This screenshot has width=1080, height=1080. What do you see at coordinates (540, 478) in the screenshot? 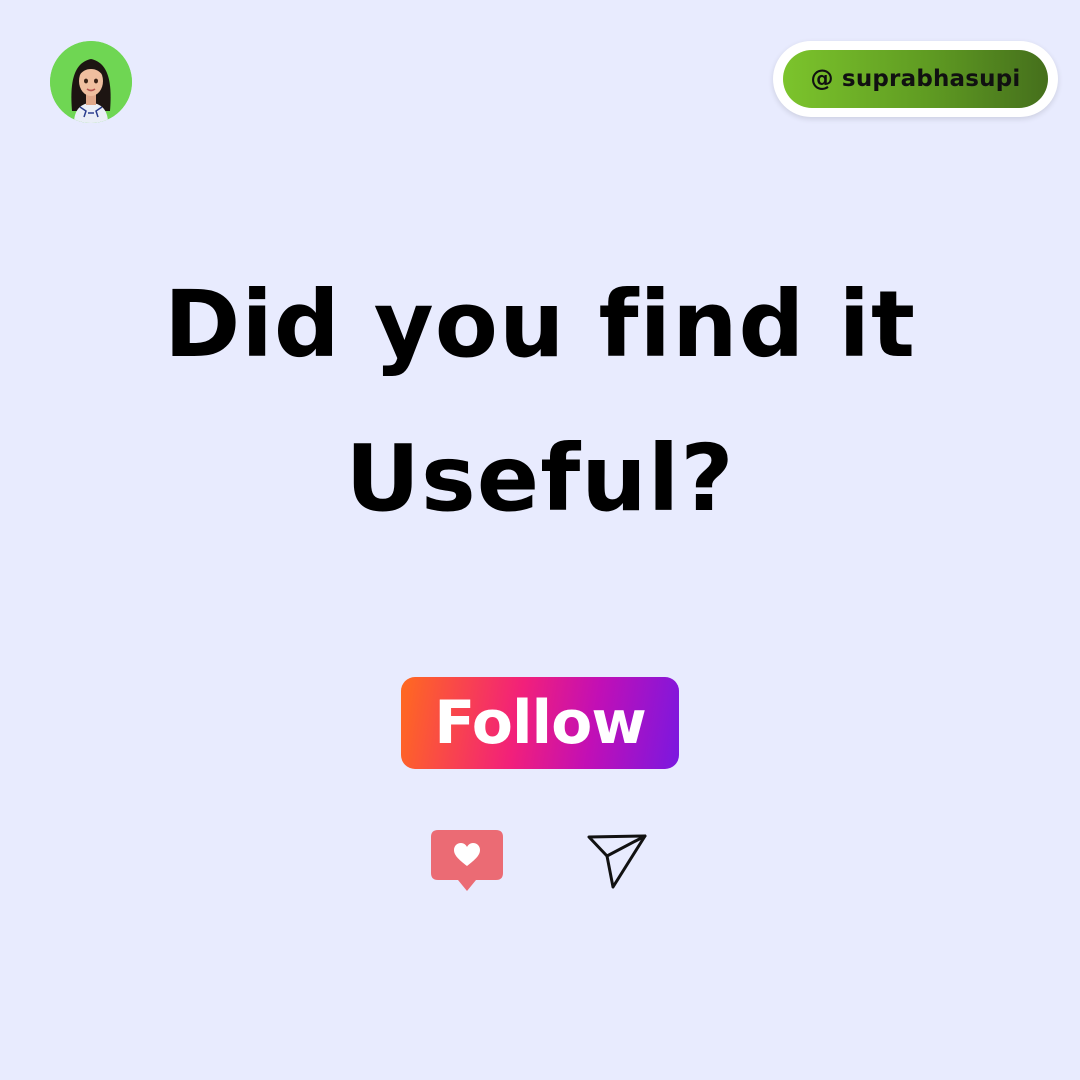
I see `headline-line-2: Useful?` at bounding box center [540, 478].